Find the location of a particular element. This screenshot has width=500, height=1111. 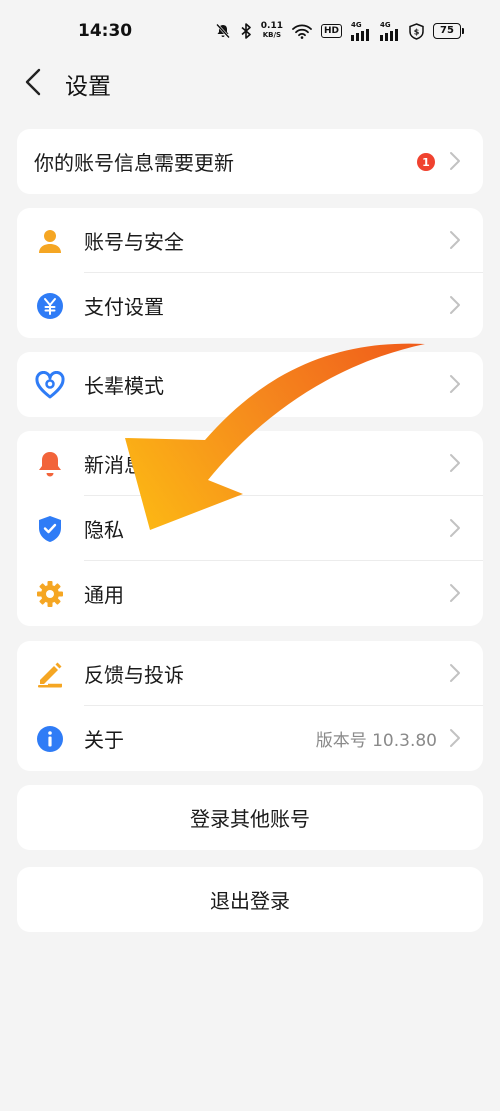

status-icons: 0.11 KB/S HD 4G 4G $ 75 is located at coordinates (339, 31).